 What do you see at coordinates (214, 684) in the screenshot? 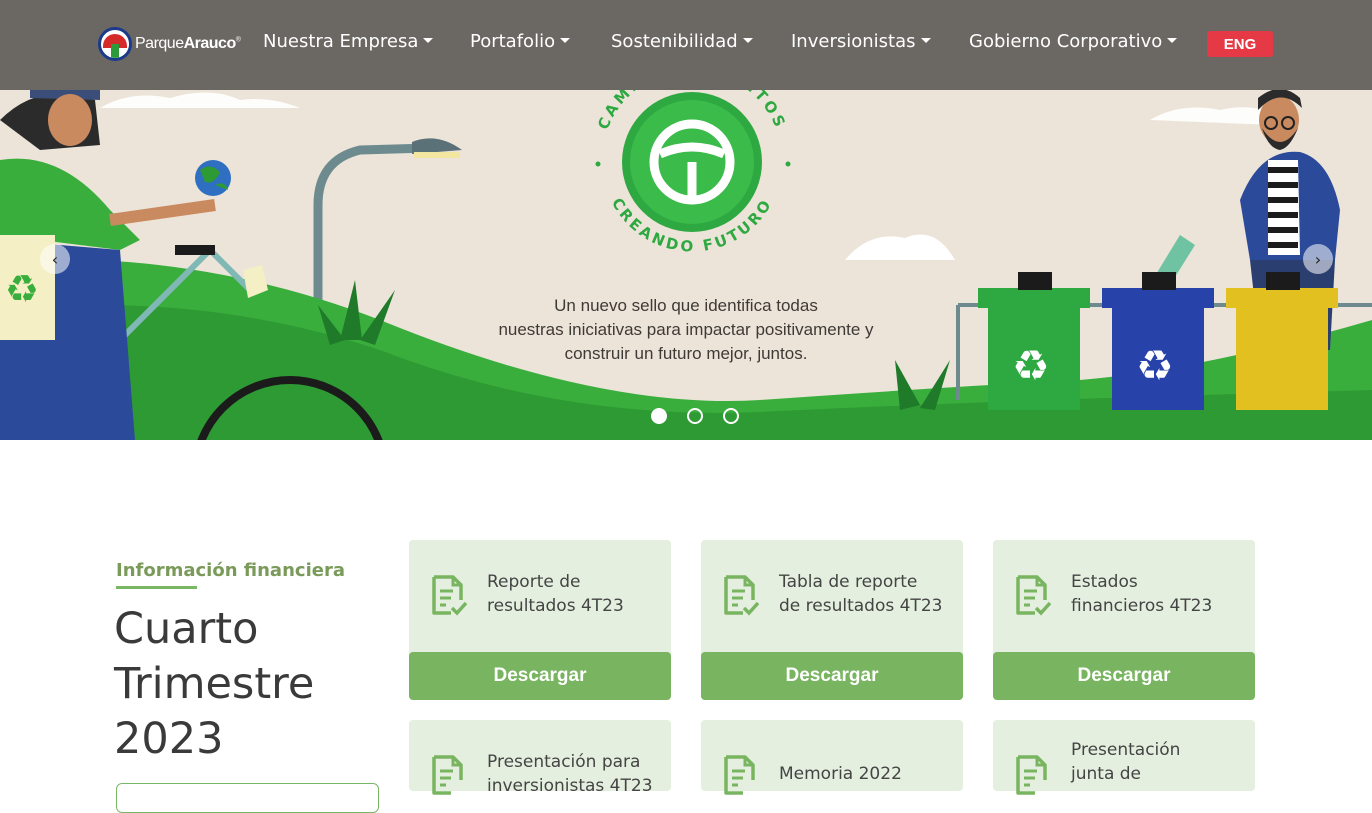
I see `section-title: Cuarto Trimestre 2023` at bounding box center [214, 684].